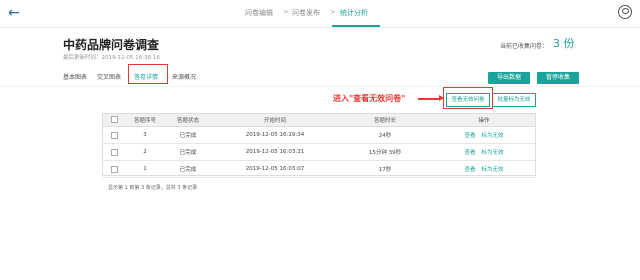  What do you see at coordinates (564, 43) in the screenshot?
I see `collected-count: 3 份` at bounding box center [564, 43].